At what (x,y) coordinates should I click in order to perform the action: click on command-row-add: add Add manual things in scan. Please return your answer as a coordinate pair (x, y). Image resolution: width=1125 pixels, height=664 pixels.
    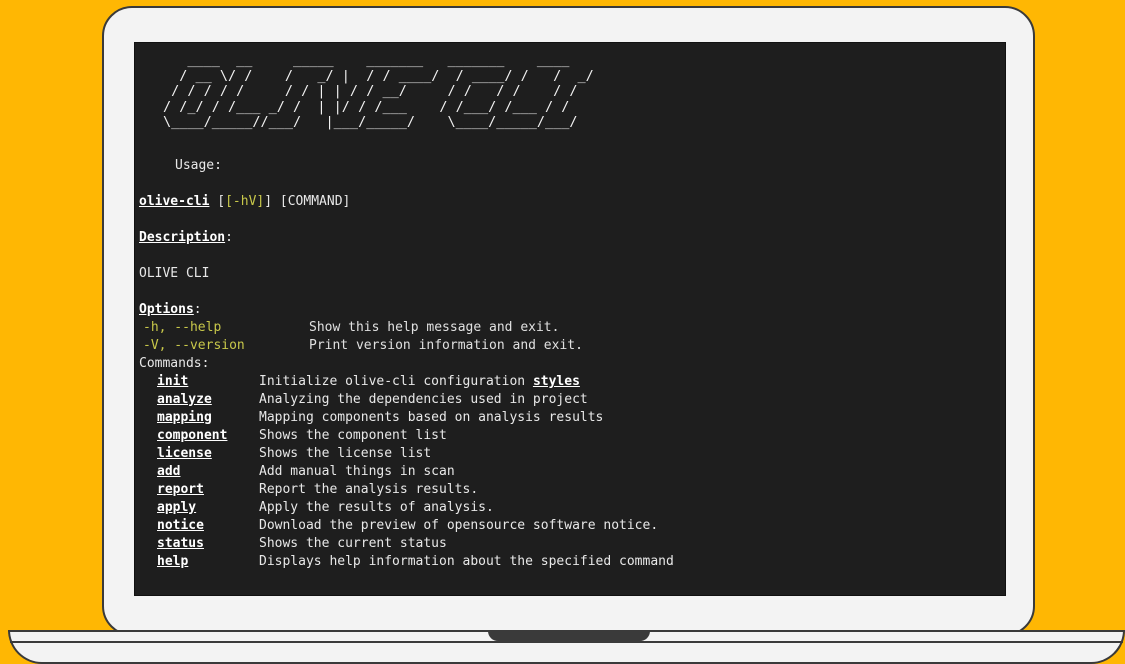
    Looking at the image, I should click on (306, 472).